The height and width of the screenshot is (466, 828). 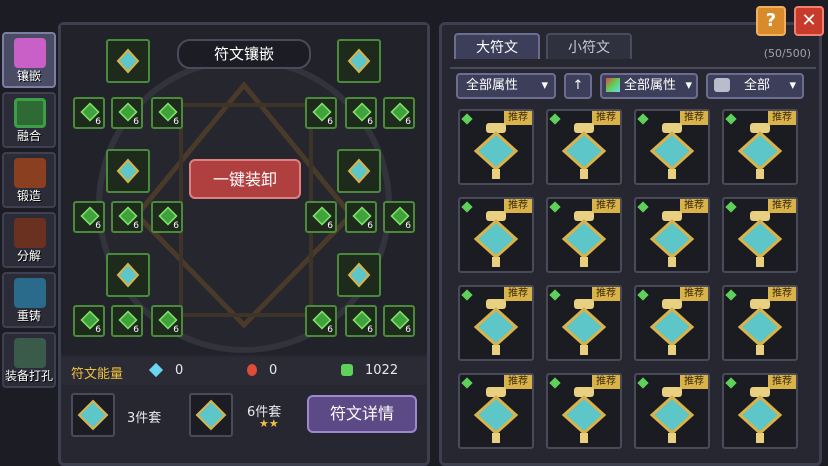 What do you see at coordinates (30, 353) in the screenshot?
I see `socket-icon` at bounding box center [30, 353].